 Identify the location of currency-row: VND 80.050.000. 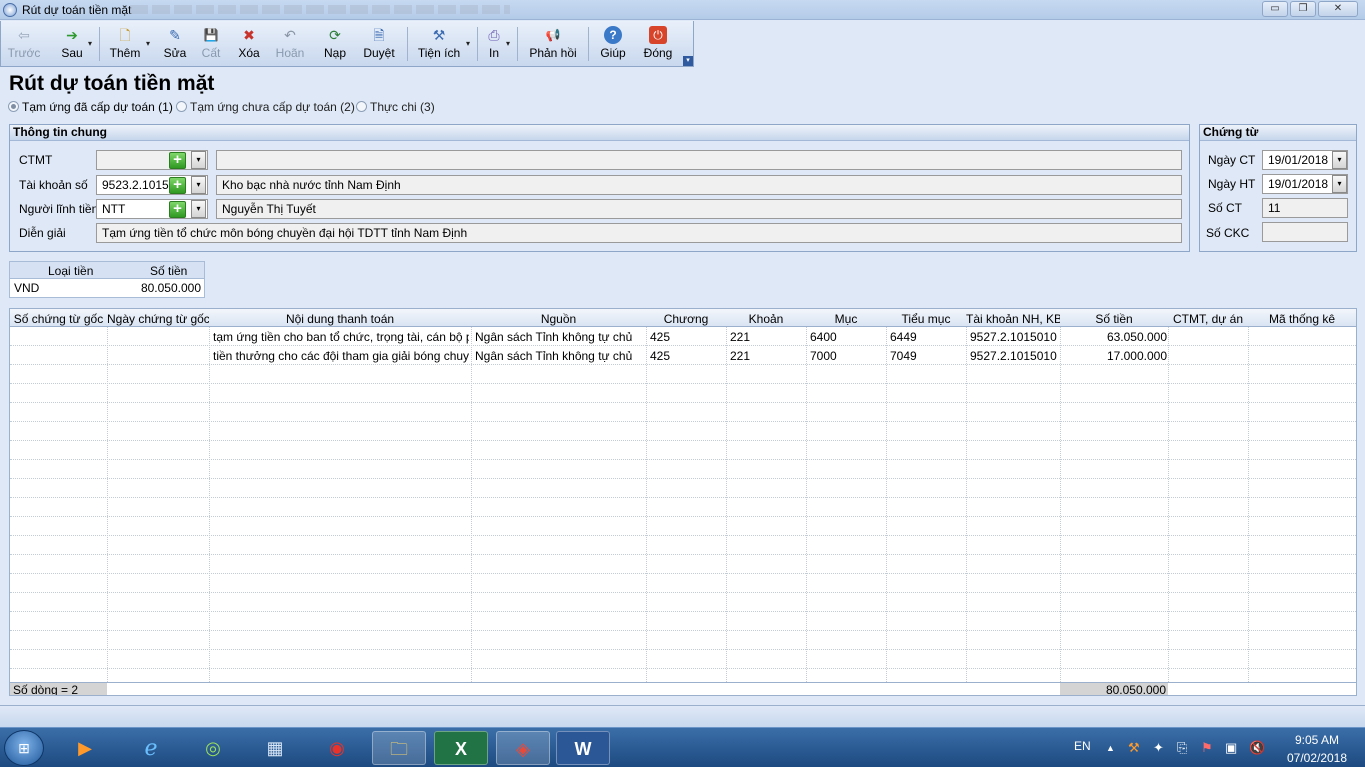
(107, 288).